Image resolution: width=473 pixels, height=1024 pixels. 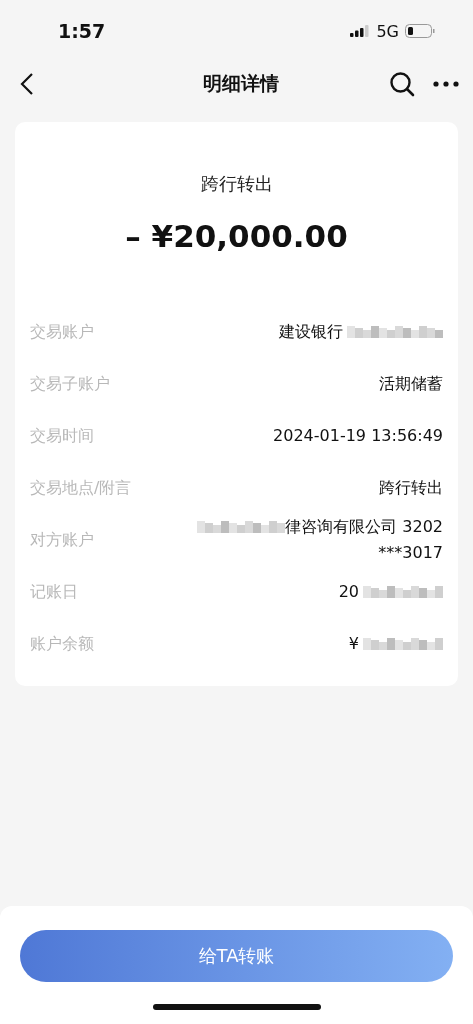 What do you see at coordinates (410, 553) in the screenshot?
I see `detail-value: ***3017` at bounding box center [410, 553].